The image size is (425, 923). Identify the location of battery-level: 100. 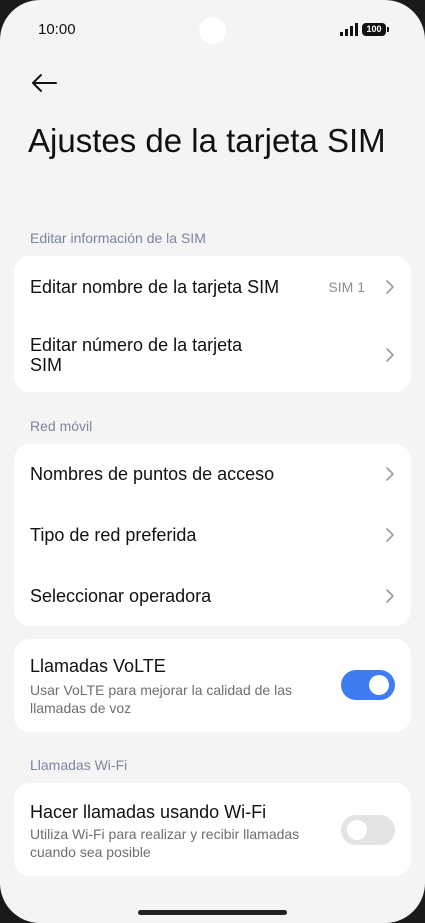
(374, 29).